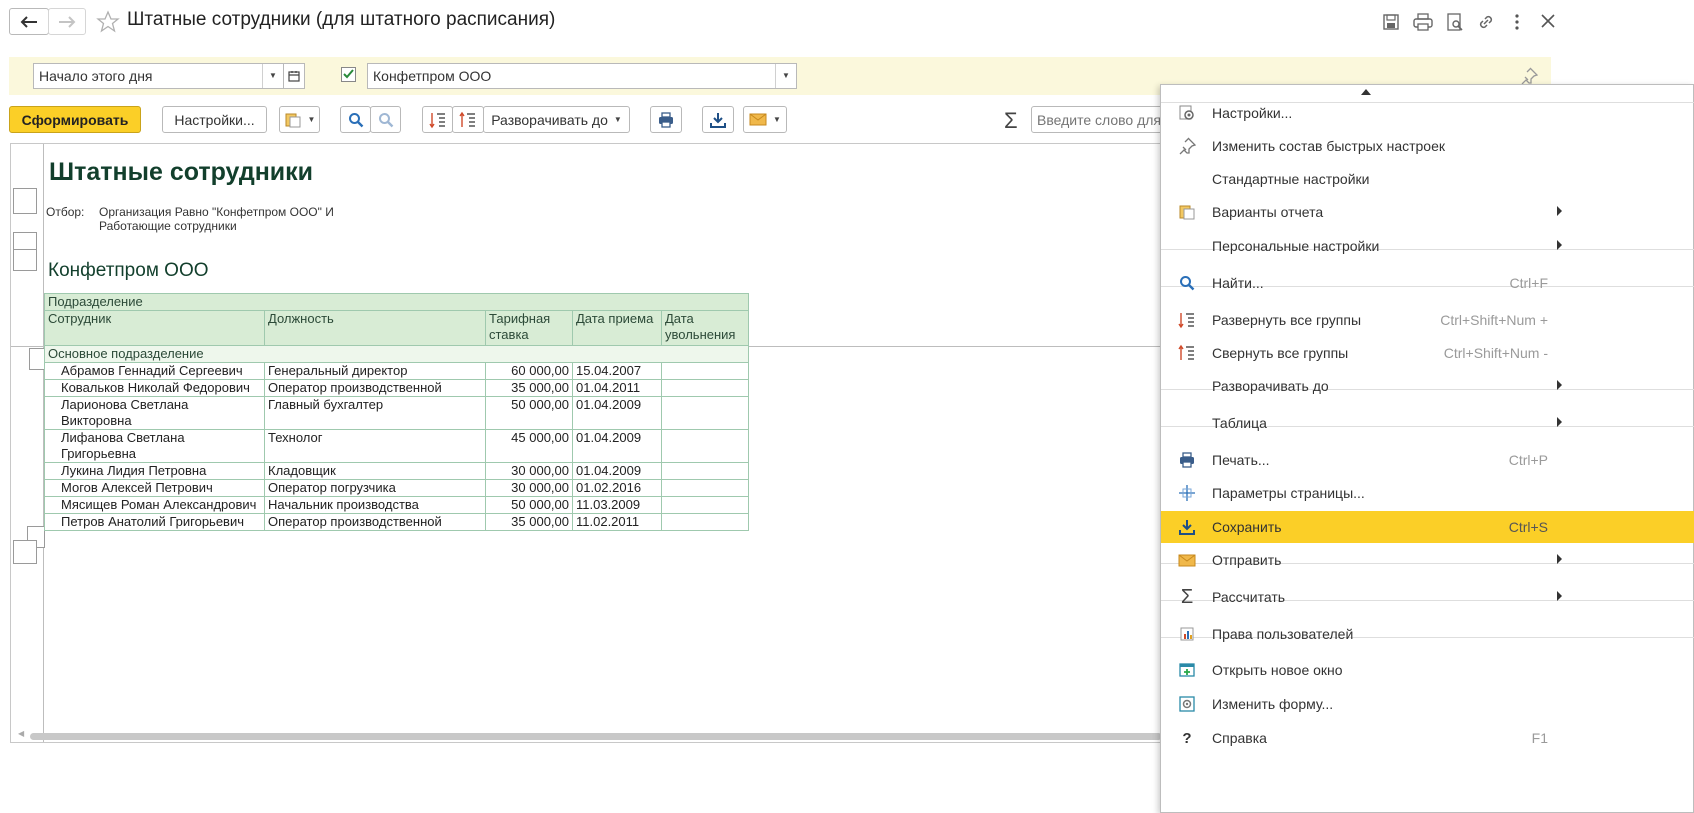 This screenshot has width=1694, height=813. Describe the element at coordinates (1366, 92) in the screenshot. I see `menu-scroll-up-icon` at that location.